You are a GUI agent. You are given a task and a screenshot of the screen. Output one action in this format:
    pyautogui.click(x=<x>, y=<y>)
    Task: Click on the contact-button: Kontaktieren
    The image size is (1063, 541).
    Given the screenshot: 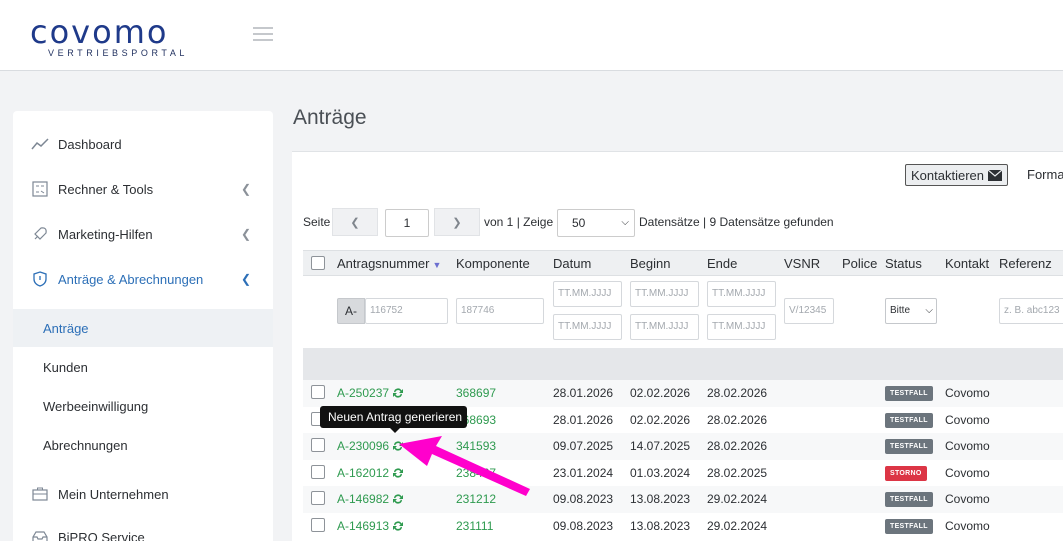 What is the action you would take?
    pyautogui.click(x=956, y=175)
    